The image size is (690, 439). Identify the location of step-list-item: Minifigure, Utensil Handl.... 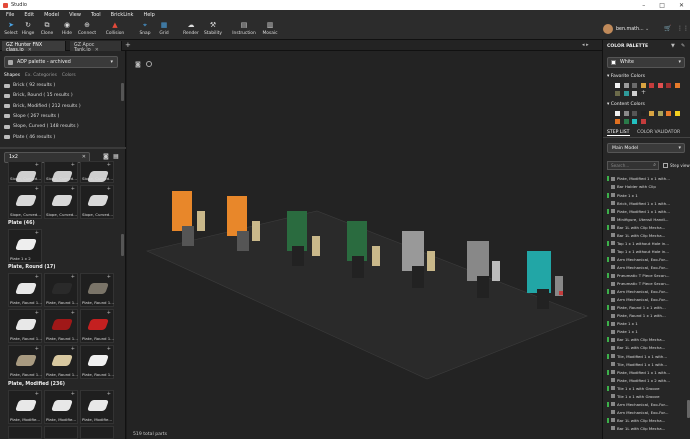
(647, 219).